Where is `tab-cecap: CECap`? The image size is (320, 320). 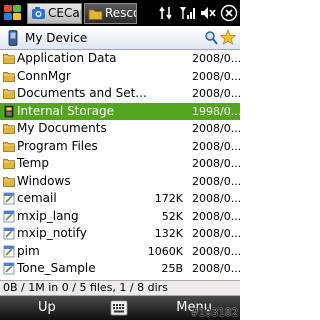 tab-cecap: CECap is located at coordinates (54, 13).